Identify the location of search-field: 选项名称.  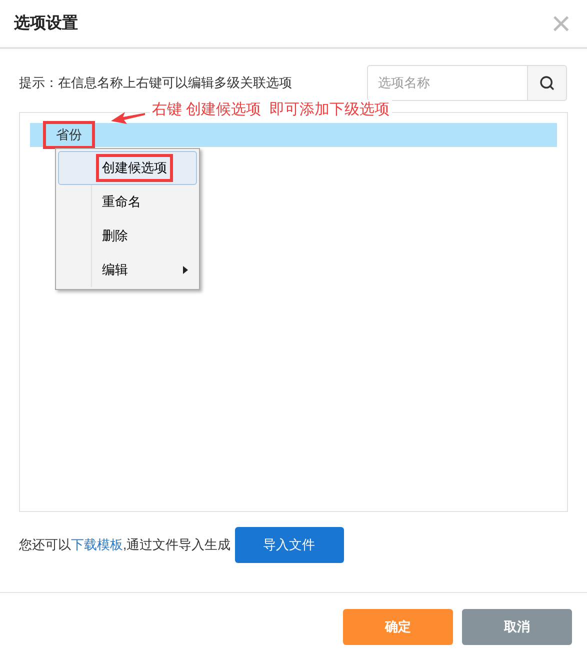
(447, 83).